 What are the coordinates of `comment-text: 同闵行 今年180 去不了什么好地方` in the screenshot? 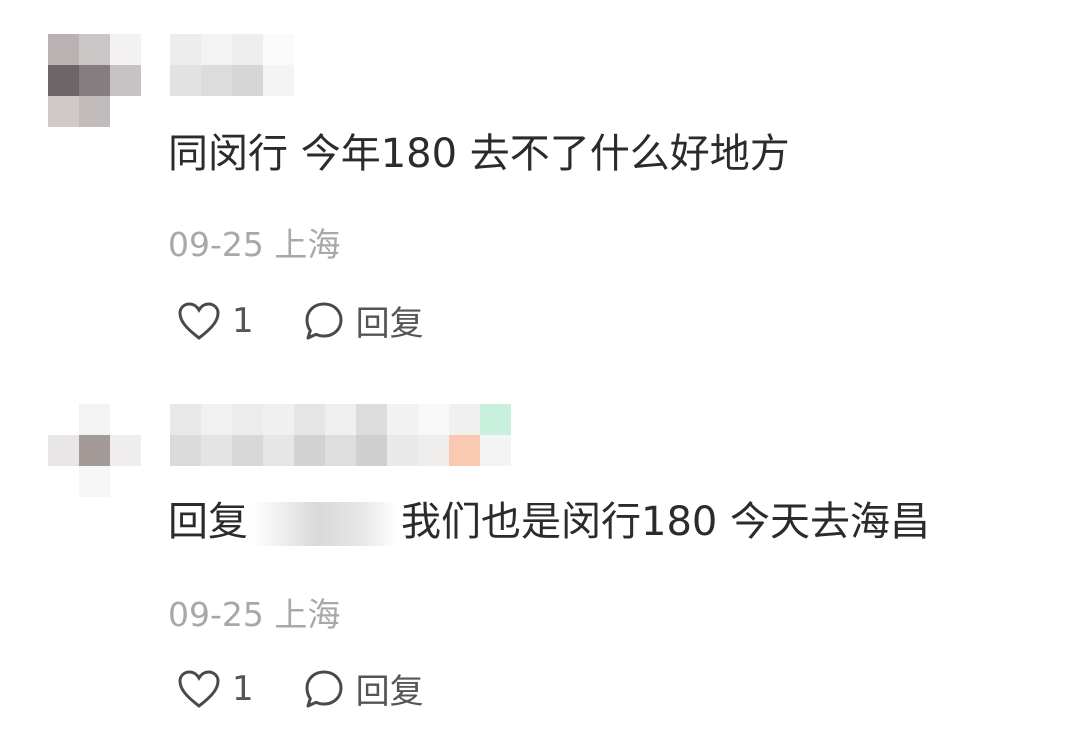 It's located at (479, 154).